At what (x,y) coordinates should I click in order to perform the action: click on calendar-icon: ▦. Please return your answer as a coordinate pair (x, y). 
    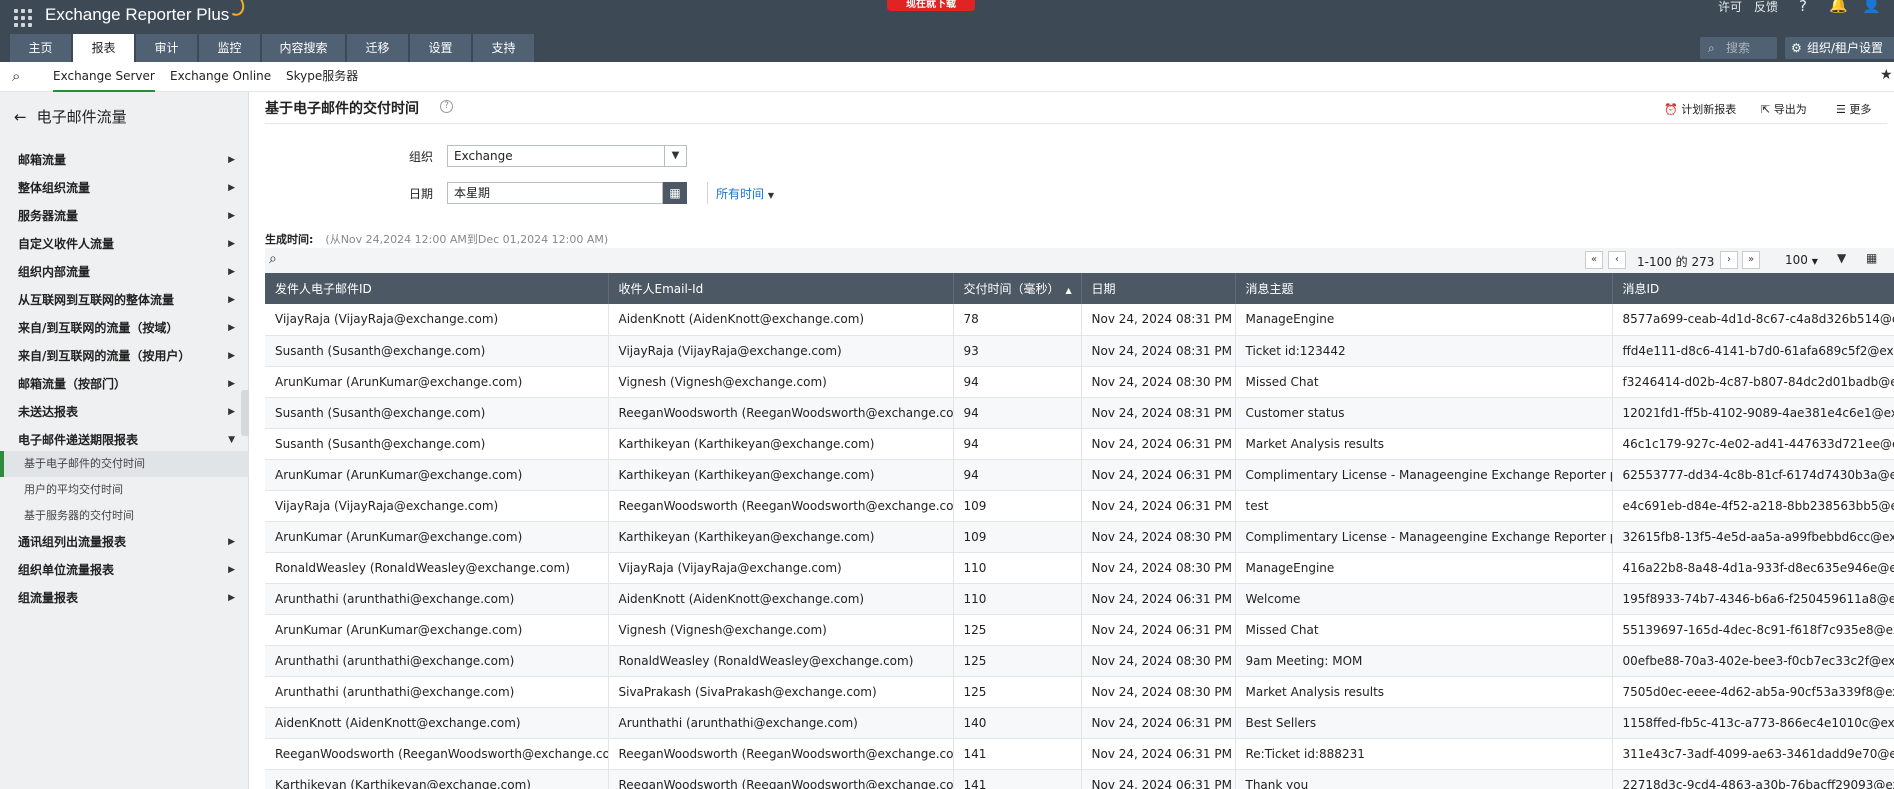
    Looking at the image, I should click on (675, 193).